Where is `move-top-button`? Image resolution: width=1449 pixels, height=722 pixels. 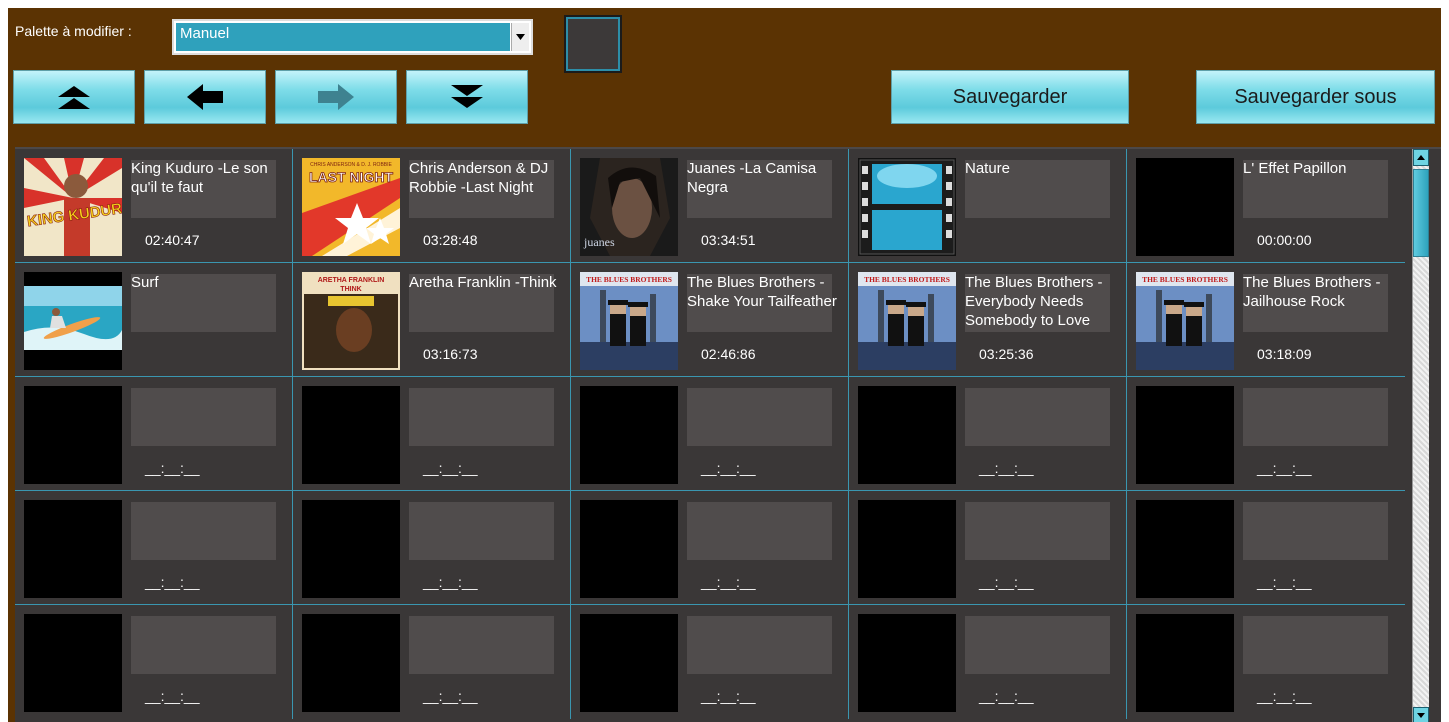 move-top-button is located at coordinates (74, 97).